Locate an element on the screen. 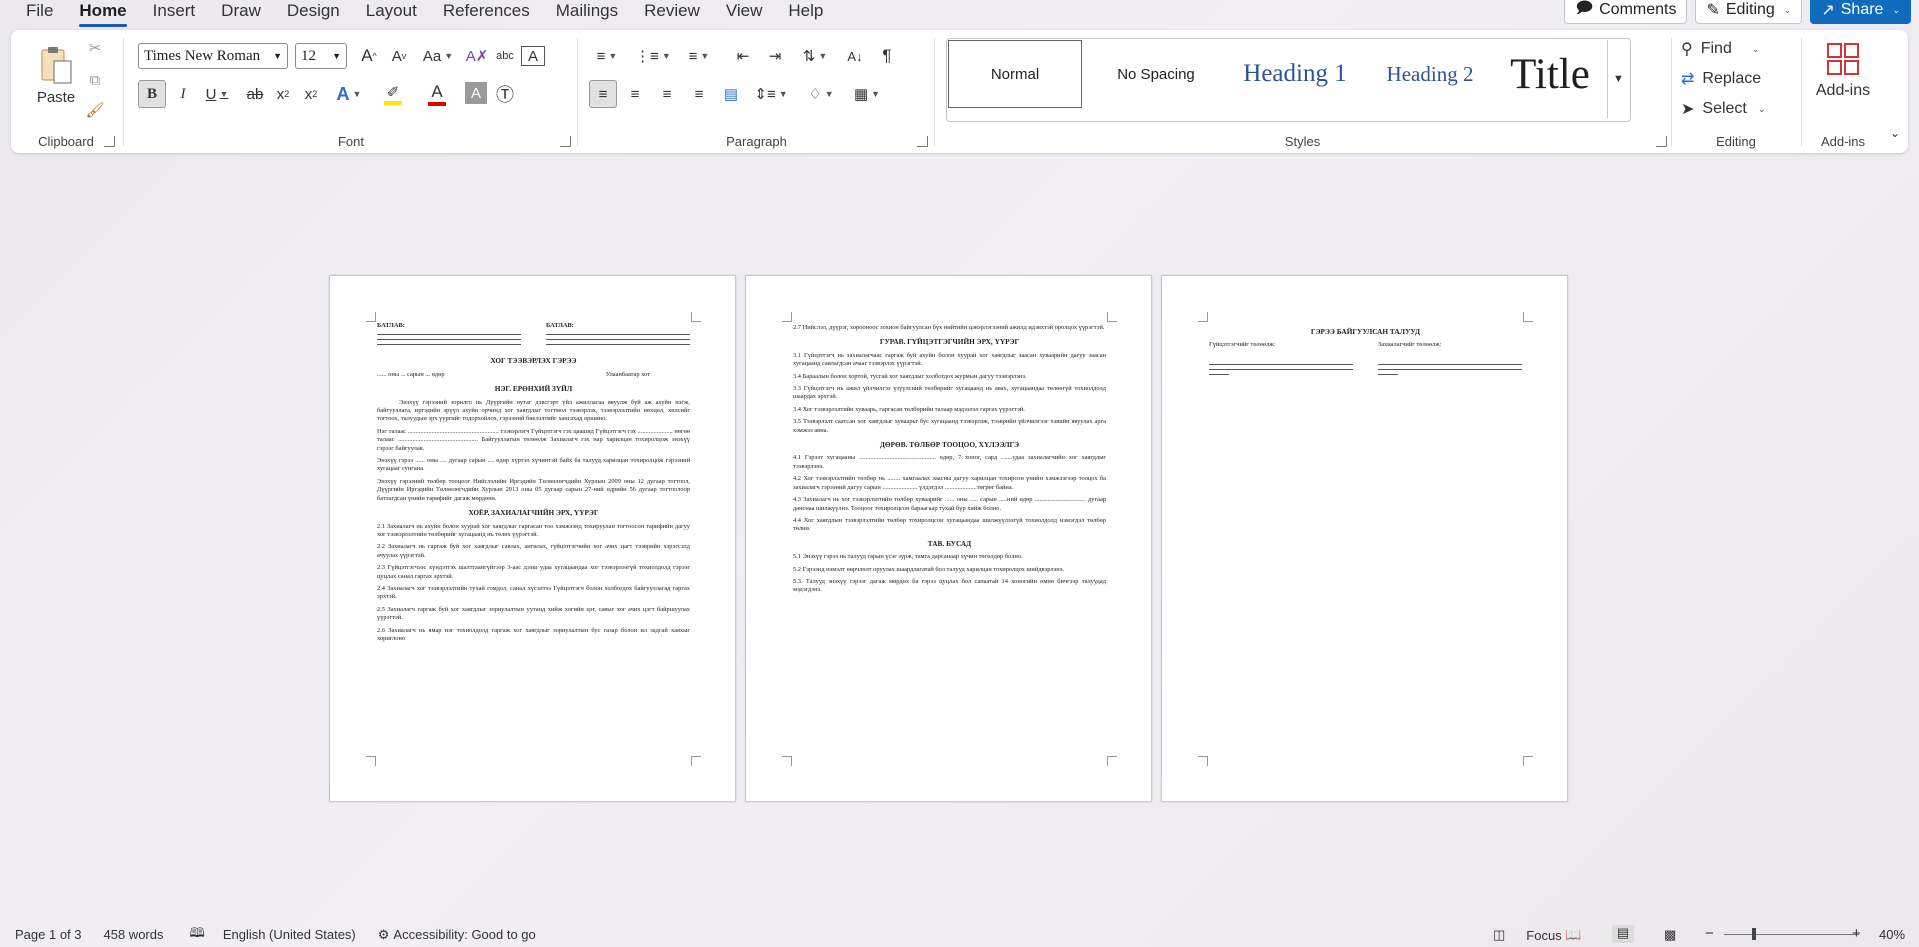  zoom-level: 40% is located at coordinates (1892, 934).